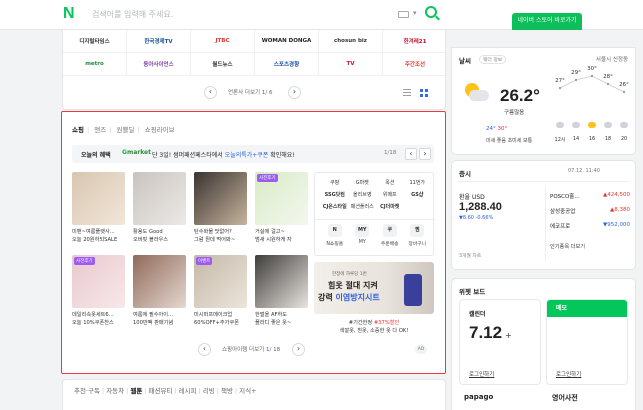  Describe the element at coordinates (425, 154) in the screenshot. I see `benefit-next-button: ›` at that location.